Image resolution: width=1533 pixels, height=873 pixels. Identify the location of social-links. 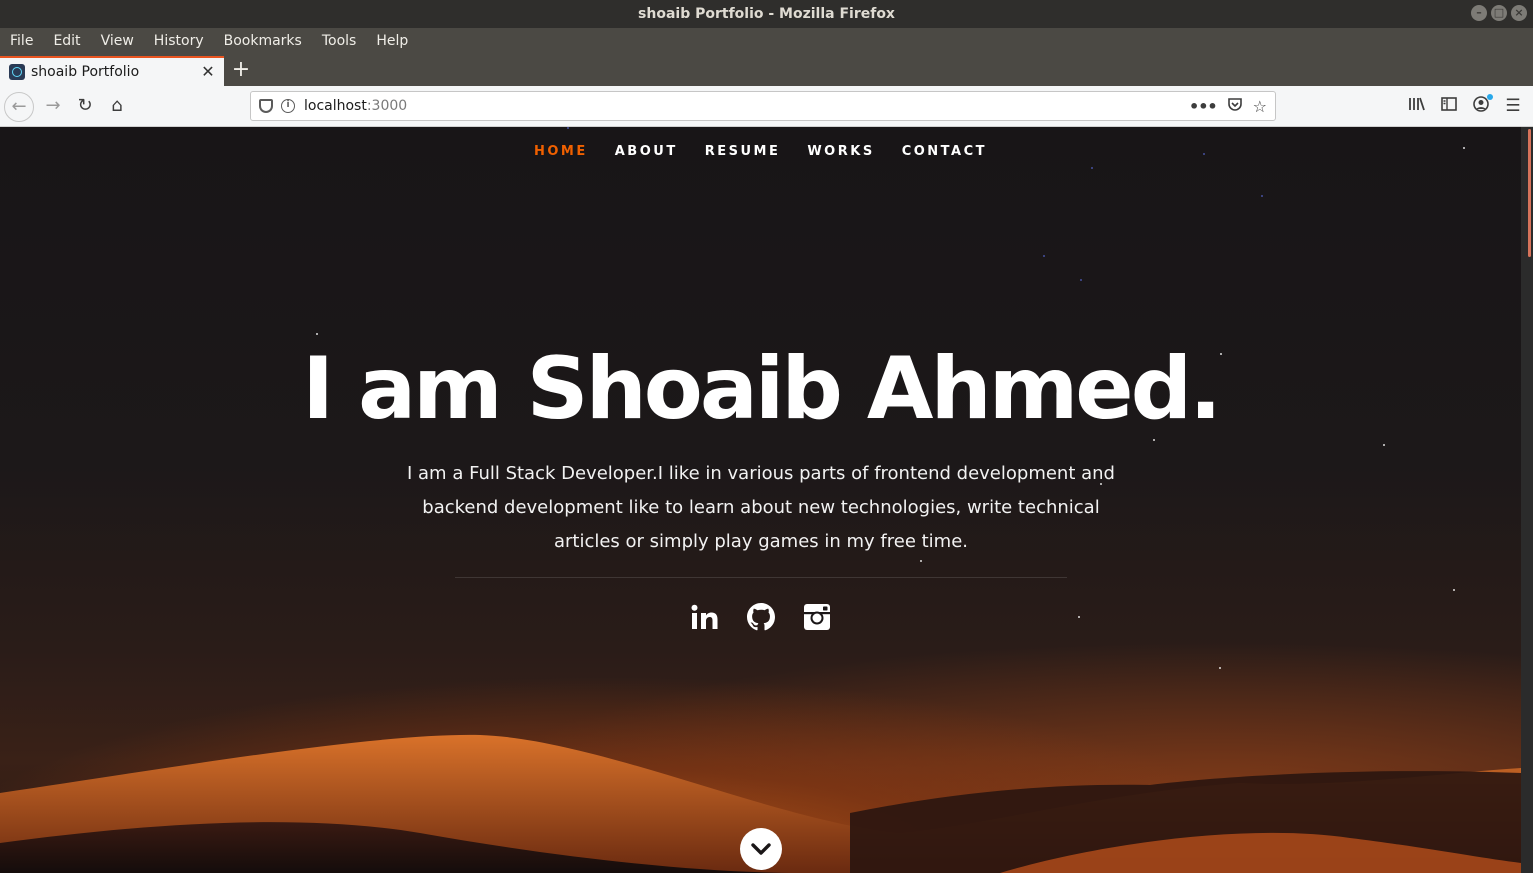
(760, 617).